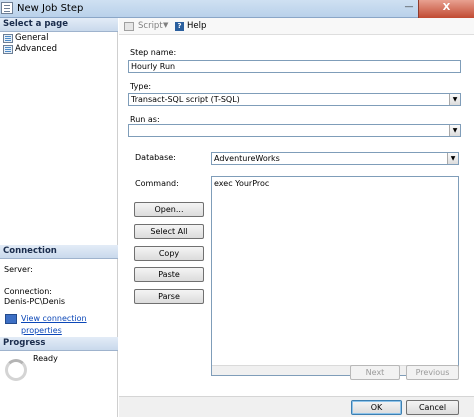 The width and height of the screenshot is (474, 417). Describe the element at coordinates (296, 406) in the screenshot. I see `dialog-footer: OK Cancel` at that location.